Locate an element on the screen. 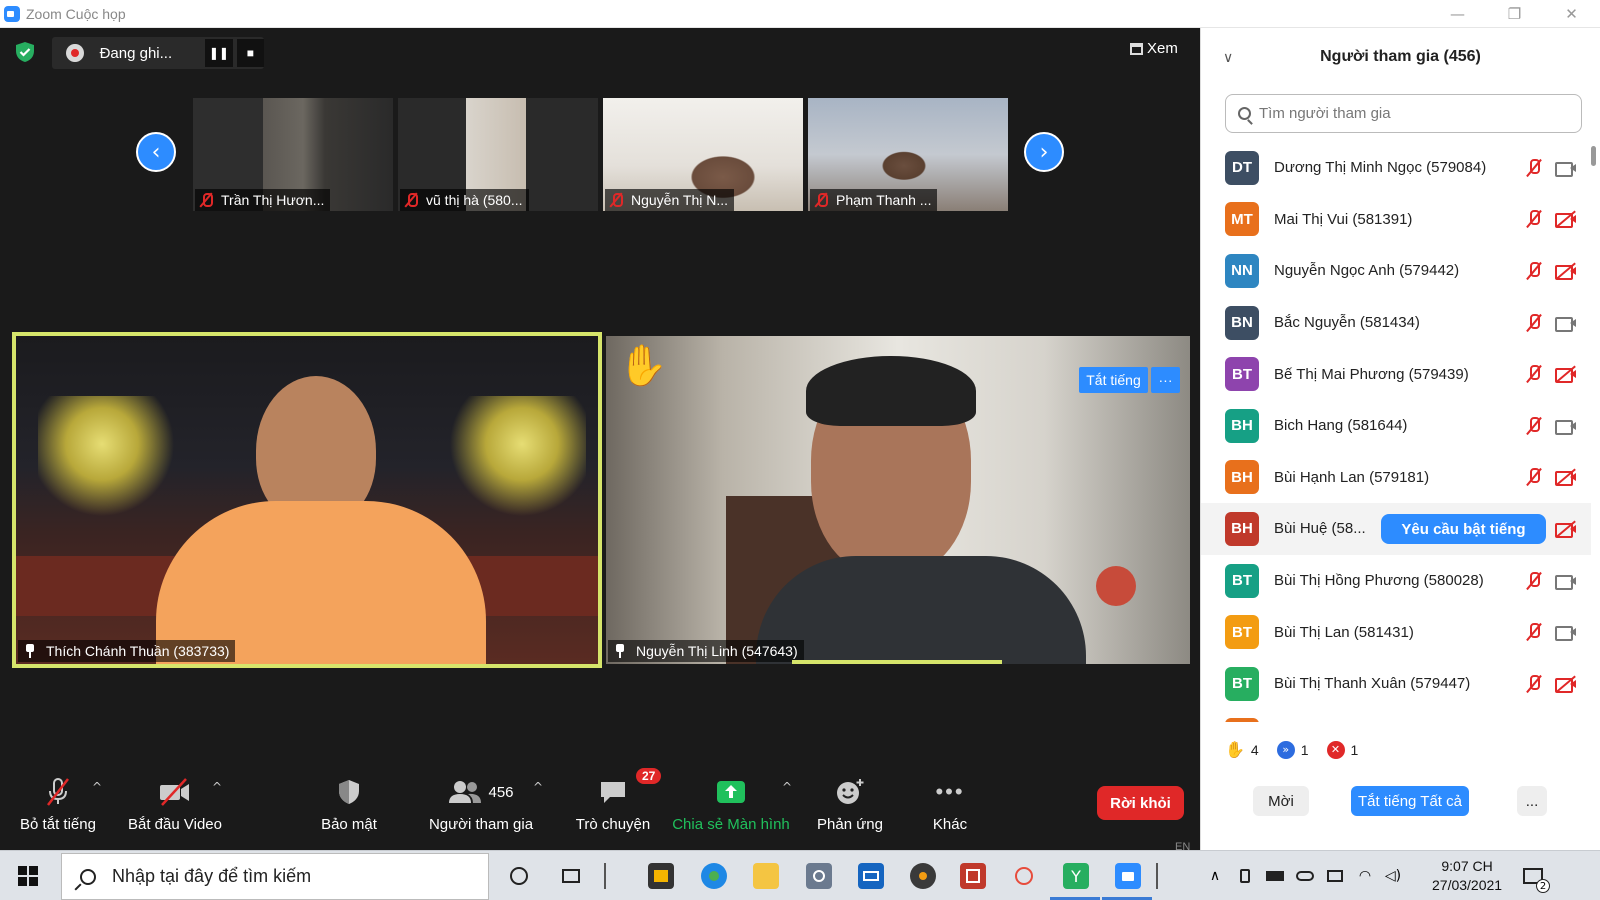  participant-name: Bùi Hạnh Lan (579181) is located at coordinates (1352, 477).